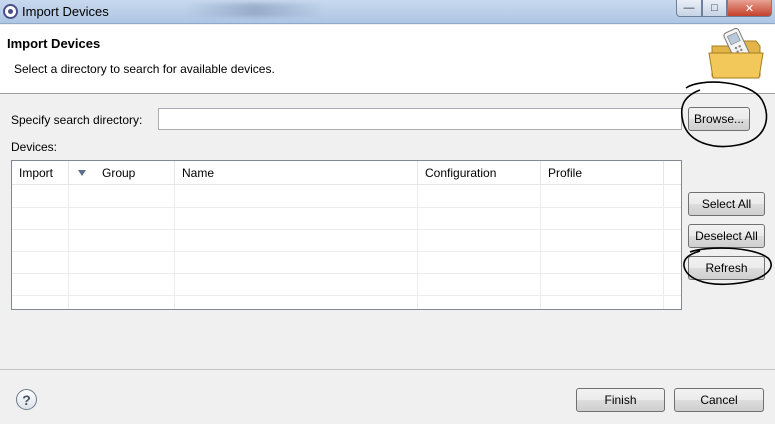 This screenshot has height=424, width=775. Describe the element at coordinates (726, 236) in the screenshot. I see `deselect-all-button: Deselect All` at that location.